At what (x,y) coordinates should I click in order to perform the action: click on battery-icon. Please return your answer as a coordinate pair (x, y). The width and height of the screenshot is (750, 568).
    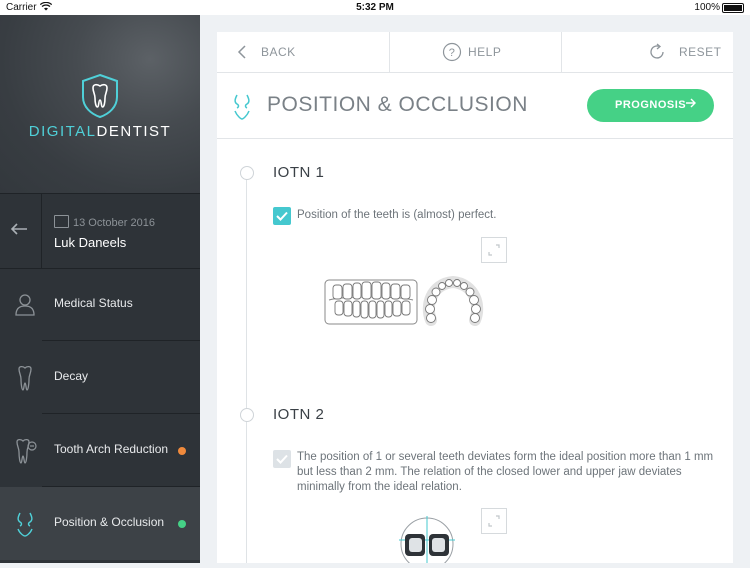
    Looking at the image, I should click on (733, 8).